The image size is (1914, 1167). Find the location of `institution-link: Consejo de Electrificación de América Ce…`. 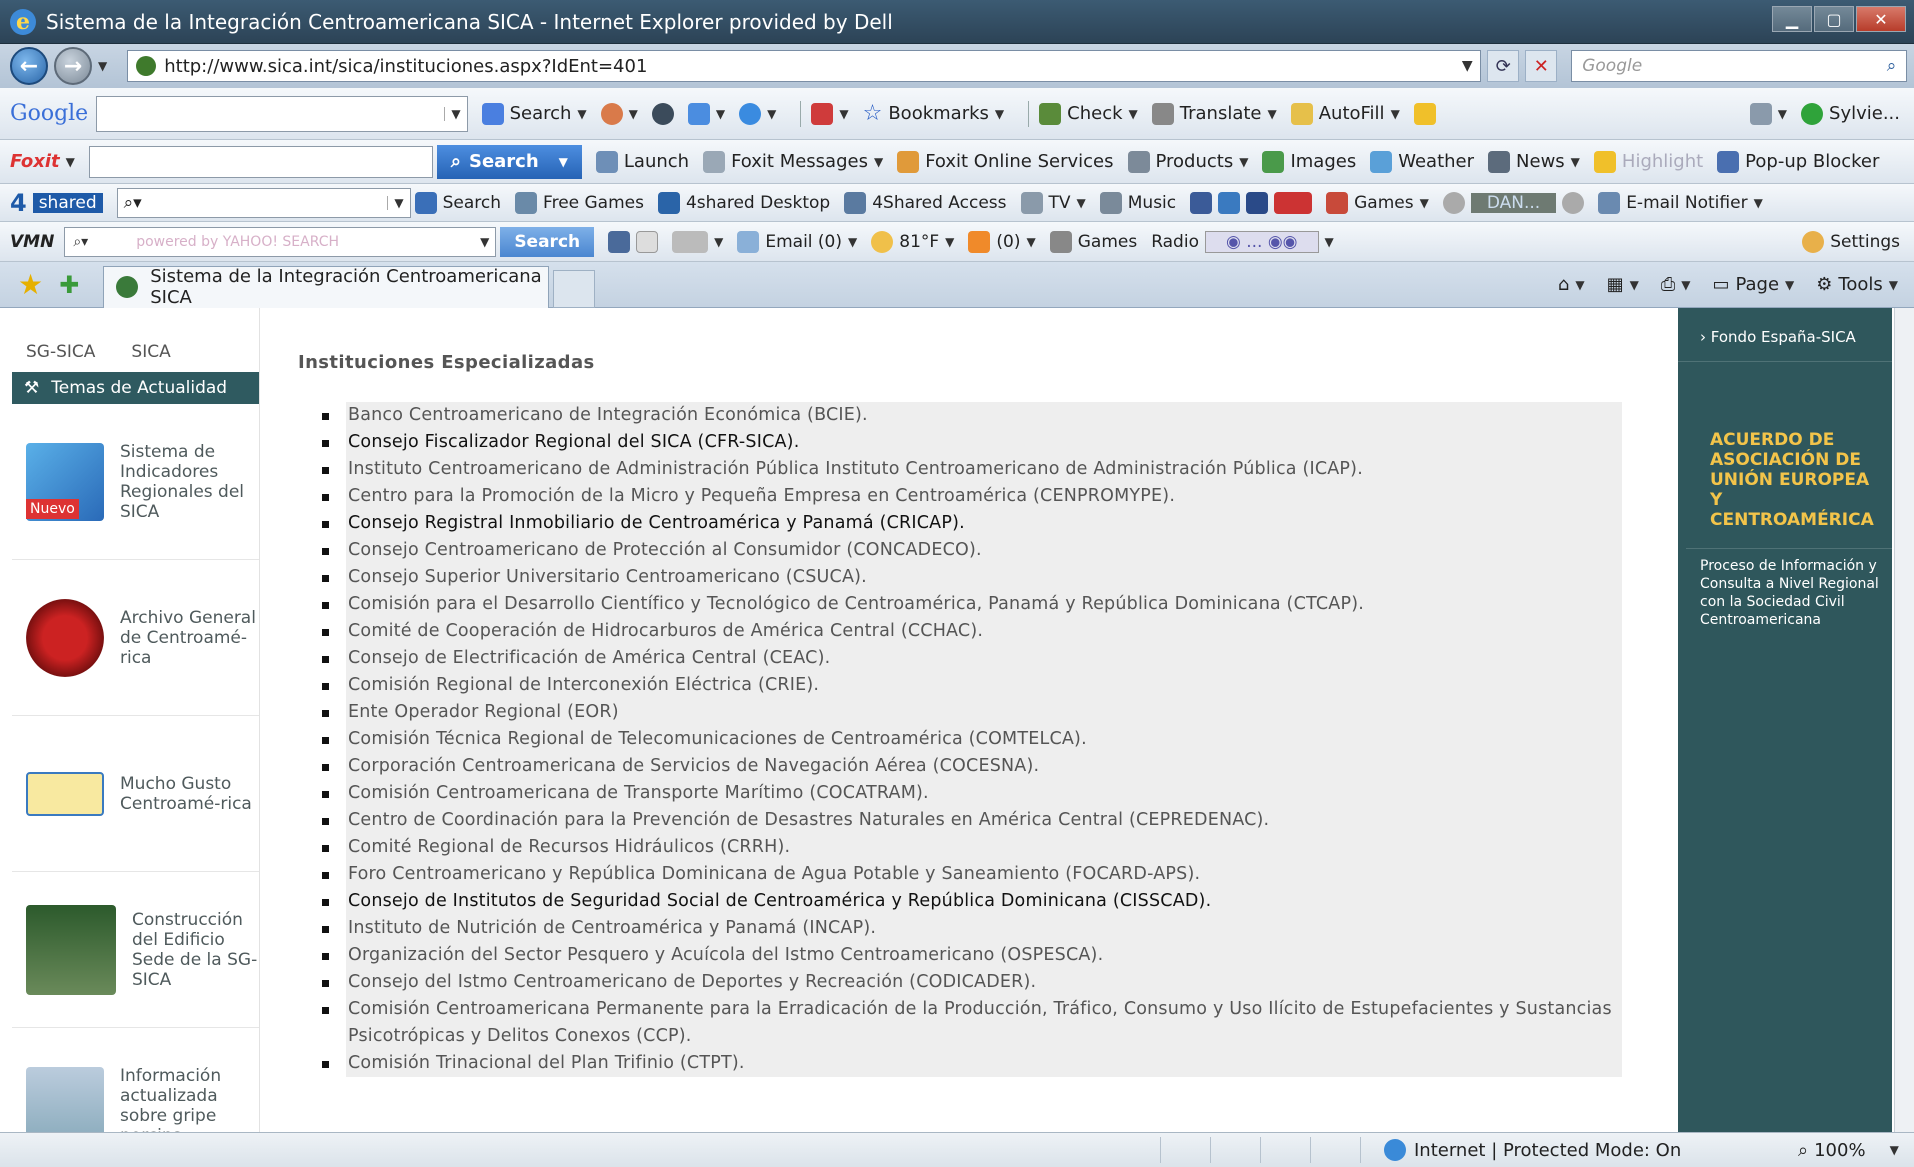

institution-link: Consejo de Electrificación de América Ce… is located at coordinates (984, 658).